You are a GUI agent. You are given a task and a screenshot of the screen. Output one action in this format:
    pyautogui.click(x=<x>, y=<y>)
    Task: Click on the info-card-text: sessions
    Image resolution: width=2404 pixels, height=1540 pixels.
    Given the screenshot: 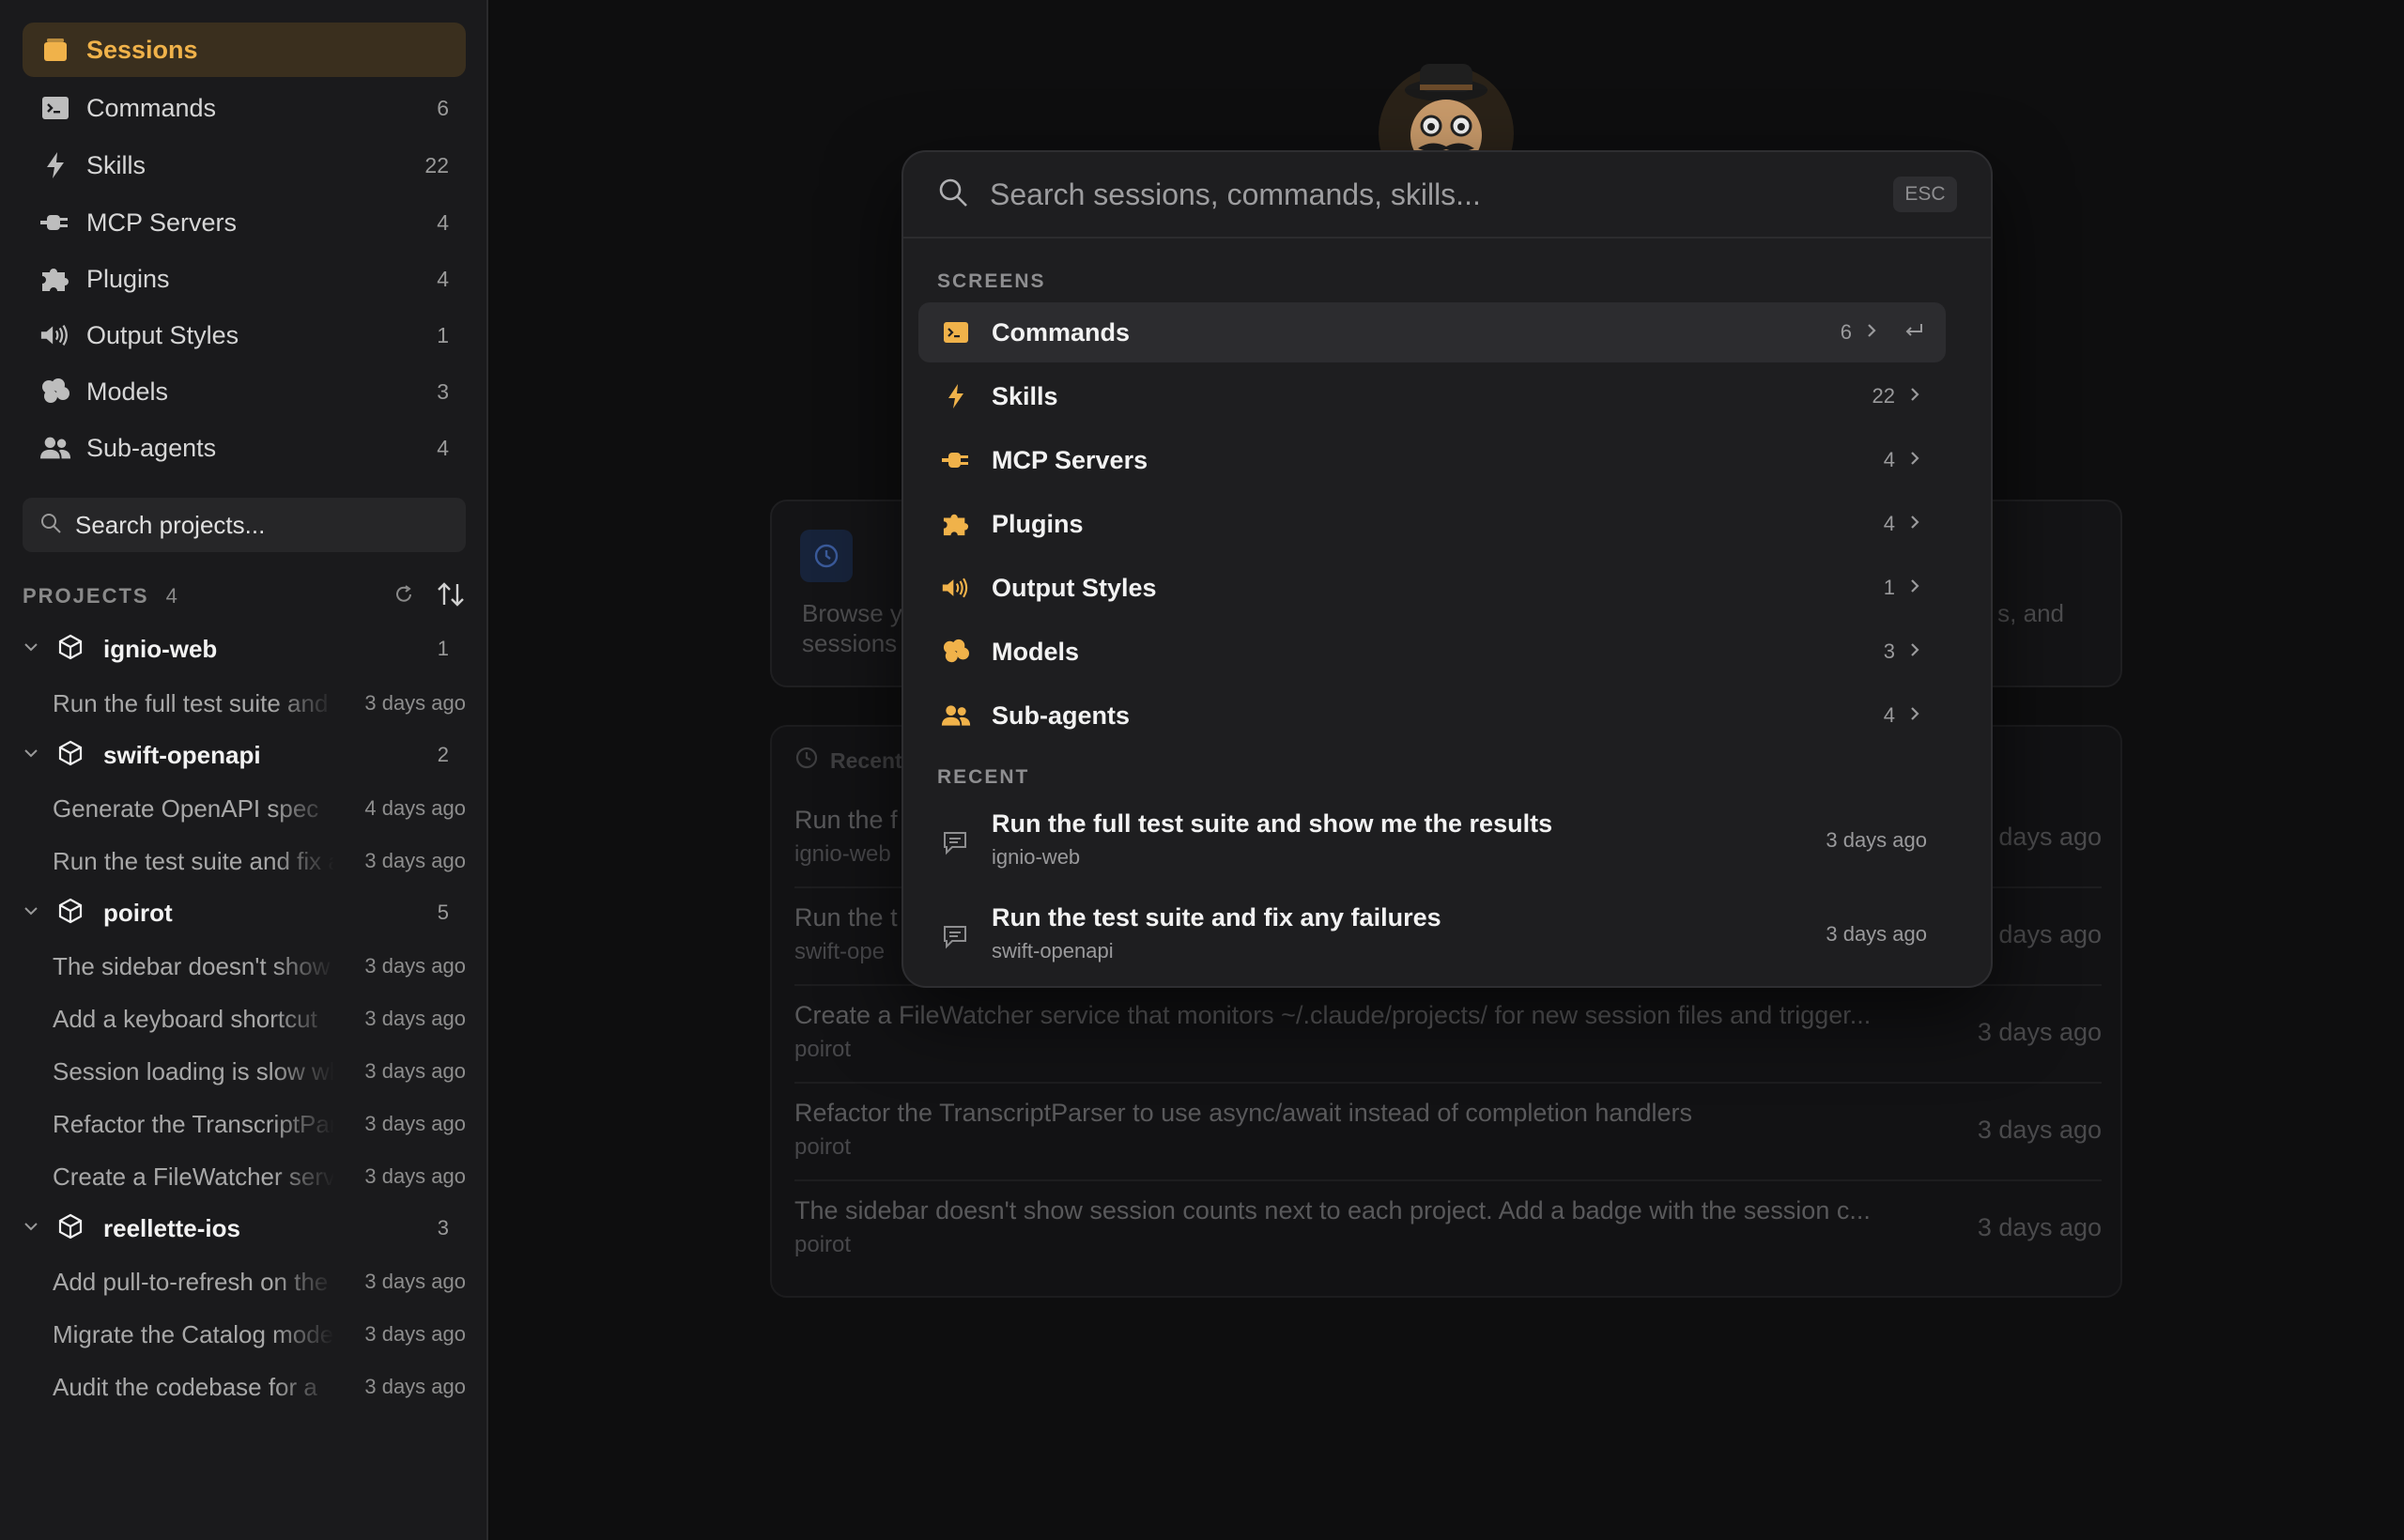 What is the action you would take?
    pyautogui.click(x=850, y=643)
    